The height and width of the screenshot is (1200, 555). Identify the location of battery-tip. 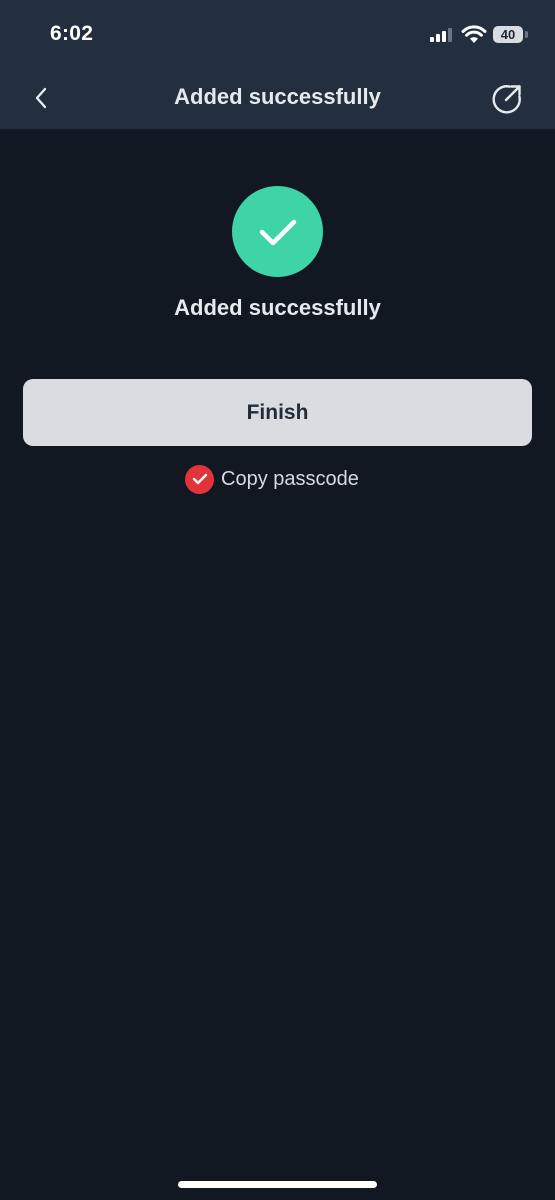
(526, 34).